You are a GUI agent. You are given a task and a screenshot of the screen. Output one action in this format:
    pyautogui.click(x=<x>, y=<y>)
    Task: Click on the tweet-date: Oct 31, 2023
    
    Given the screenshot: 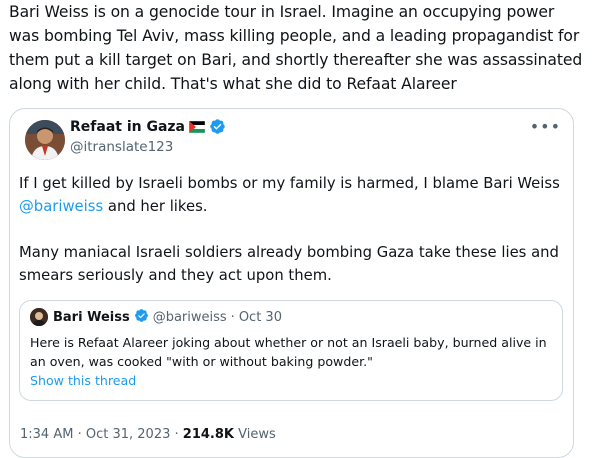 What is the action you would take?
    pyautogui.click(x=128, y=434)
    